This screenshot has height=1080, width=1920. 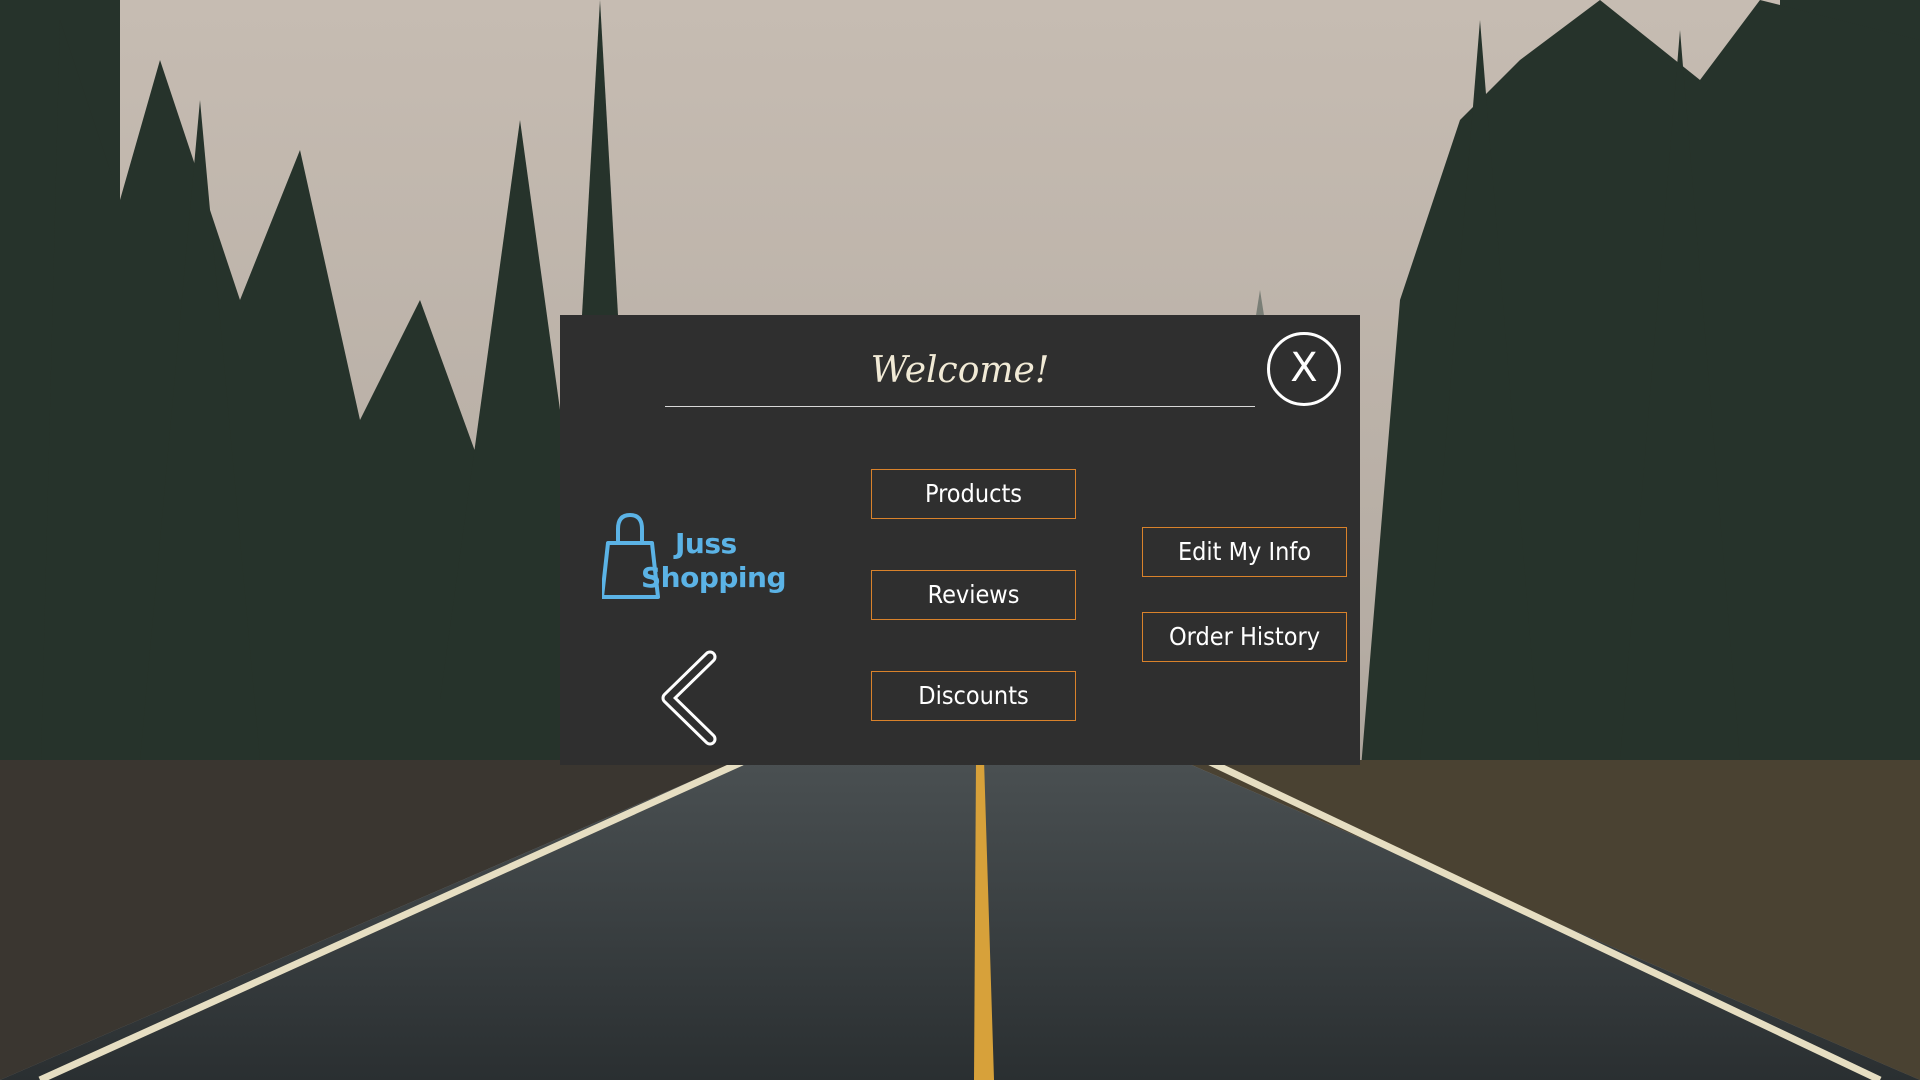 What do you see at coordinates (706, 543) in the screenshot?
I see `logo-text-line1: Juss` at bounding box center [706, 543].